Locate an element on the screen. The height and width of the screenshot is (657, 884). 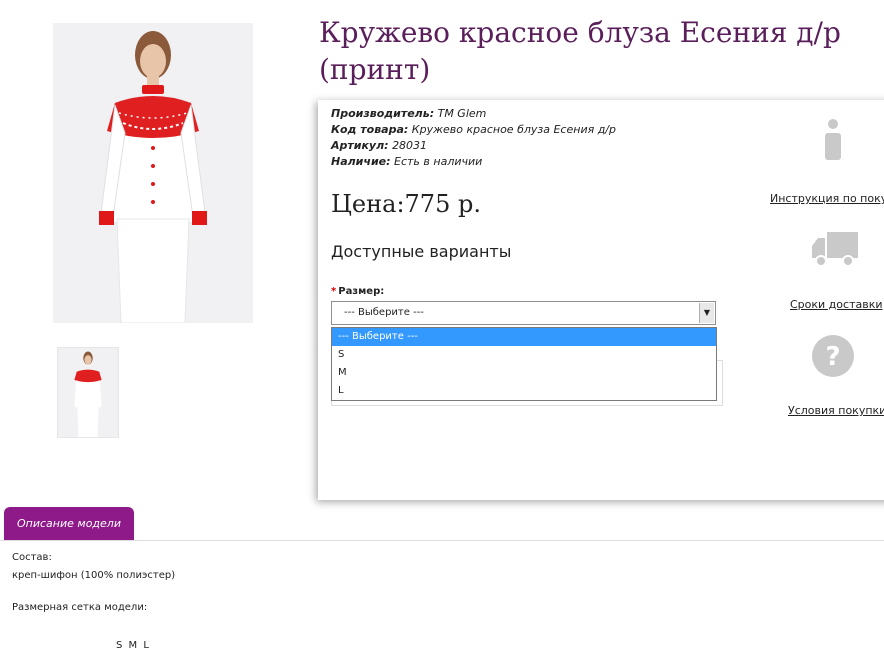
size-dropdown-list: --- Выберите --- S M L is located at coordinates (524, 364).